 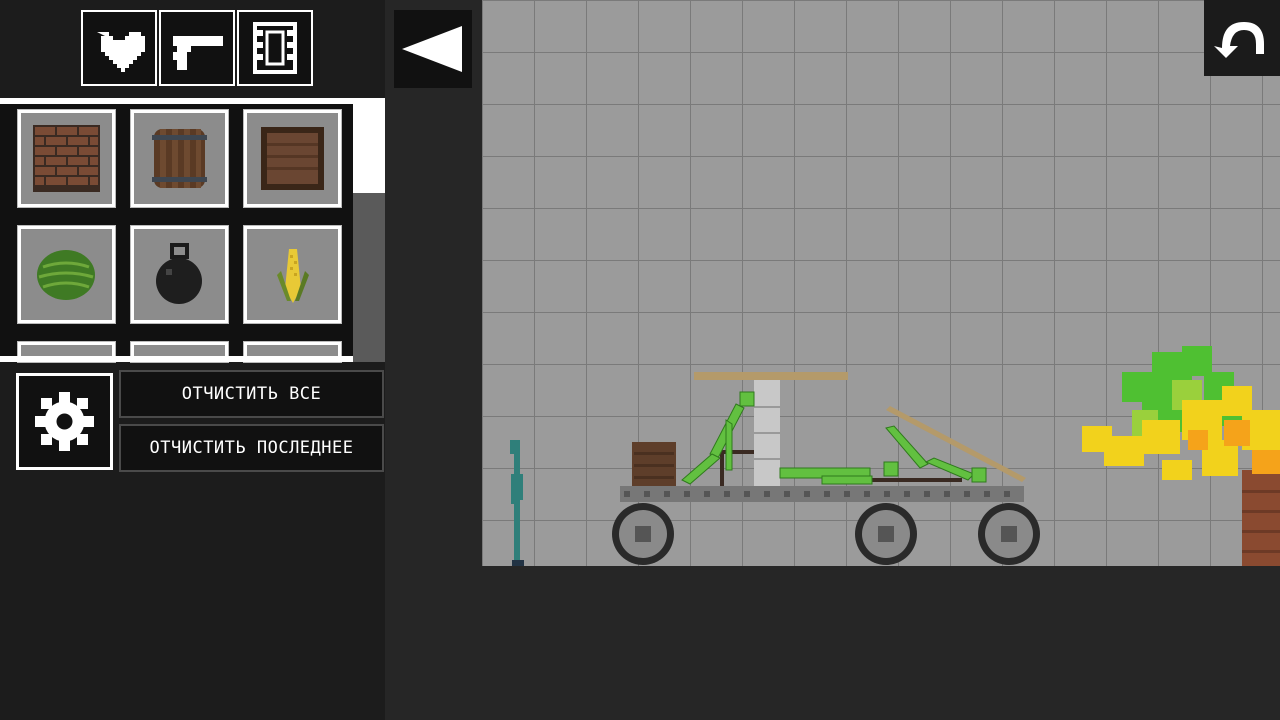 I want to click on ground-floor, so click(x=881, y=643).